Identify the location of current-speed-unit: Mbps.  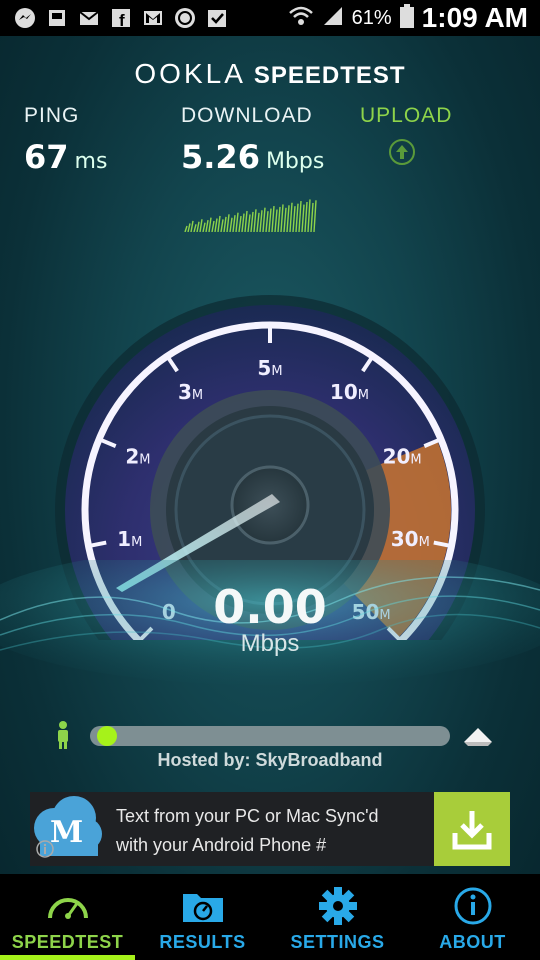
(270, 643).